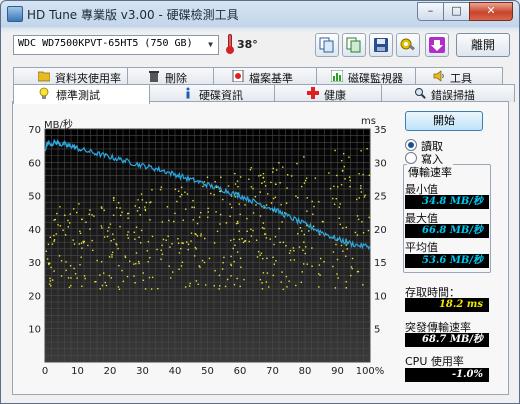 The height and width of the screenshot is (404, 520). What do you see at coordinates (447, 305) in the screenshot?
I see `access-time-value: 18.2 ms` at bounding box center [447, 305].